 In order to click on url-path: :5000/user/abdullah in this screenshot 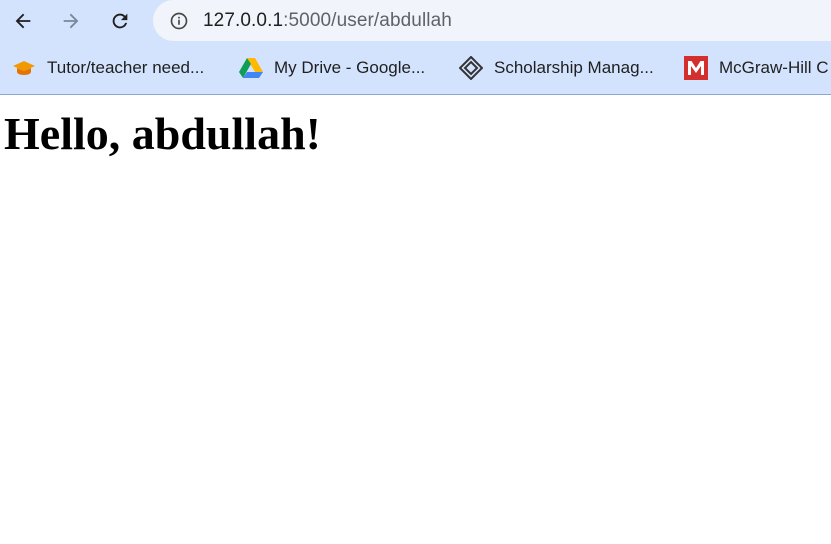, I will do `click(367, 20)`.